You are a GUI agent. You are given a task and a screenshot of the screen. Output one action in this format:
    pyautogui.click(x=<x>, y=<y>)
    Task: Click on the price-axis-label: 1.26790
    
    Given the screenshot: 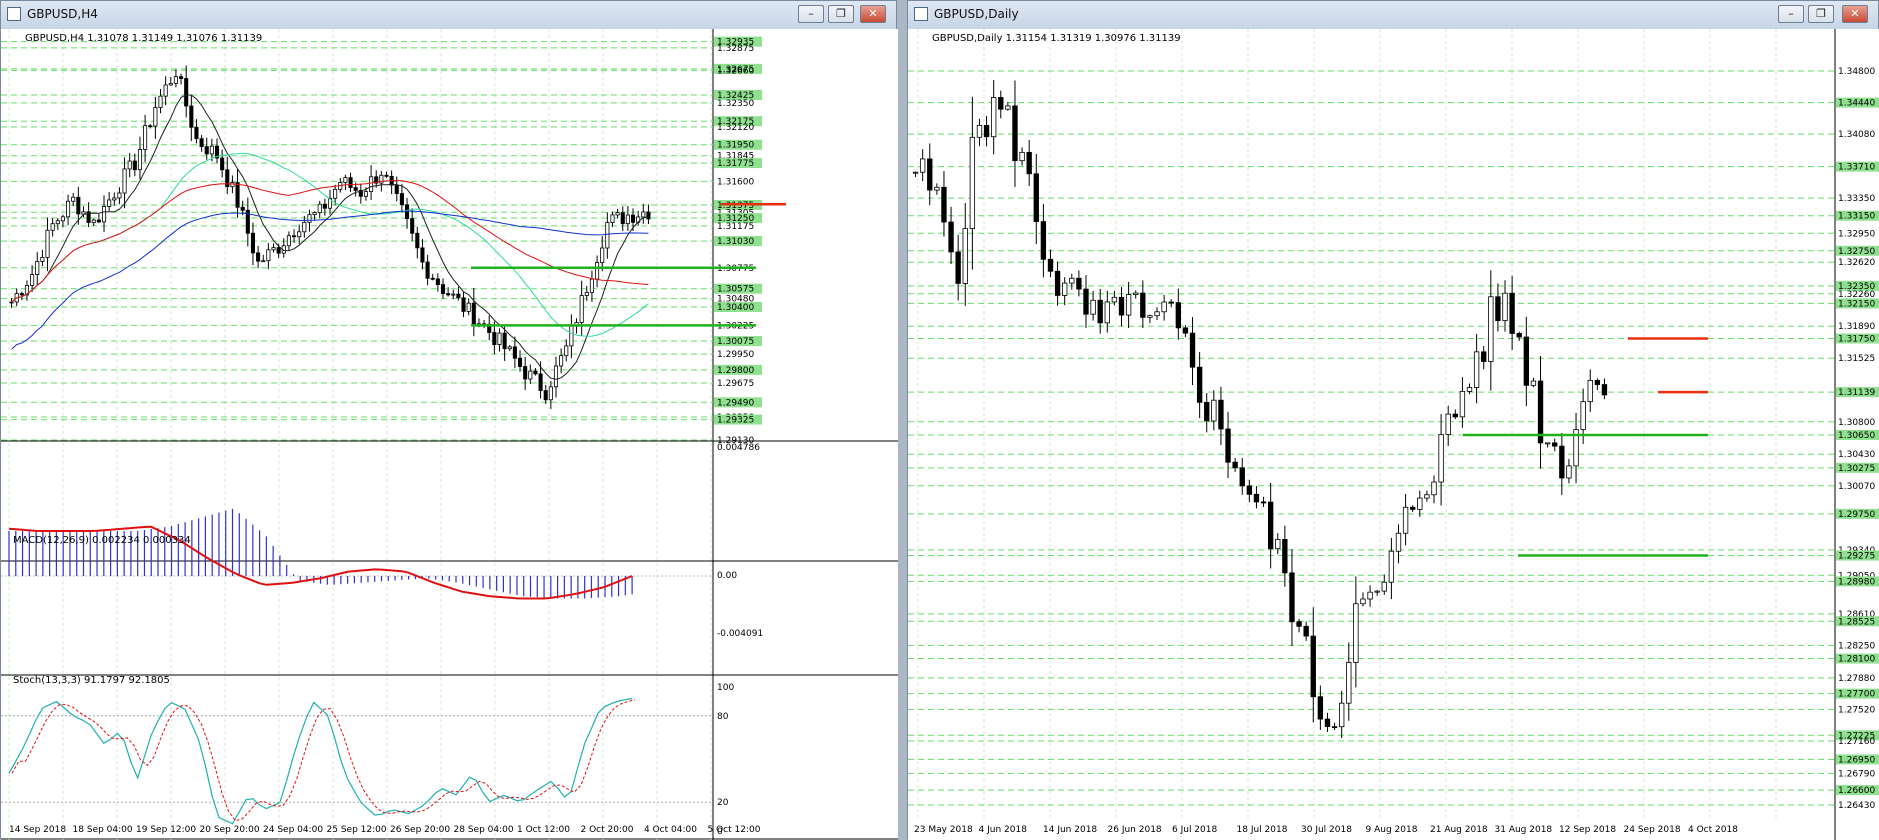 What is the action you would take?
    pyautogui.click(x=1856, y=774)
    